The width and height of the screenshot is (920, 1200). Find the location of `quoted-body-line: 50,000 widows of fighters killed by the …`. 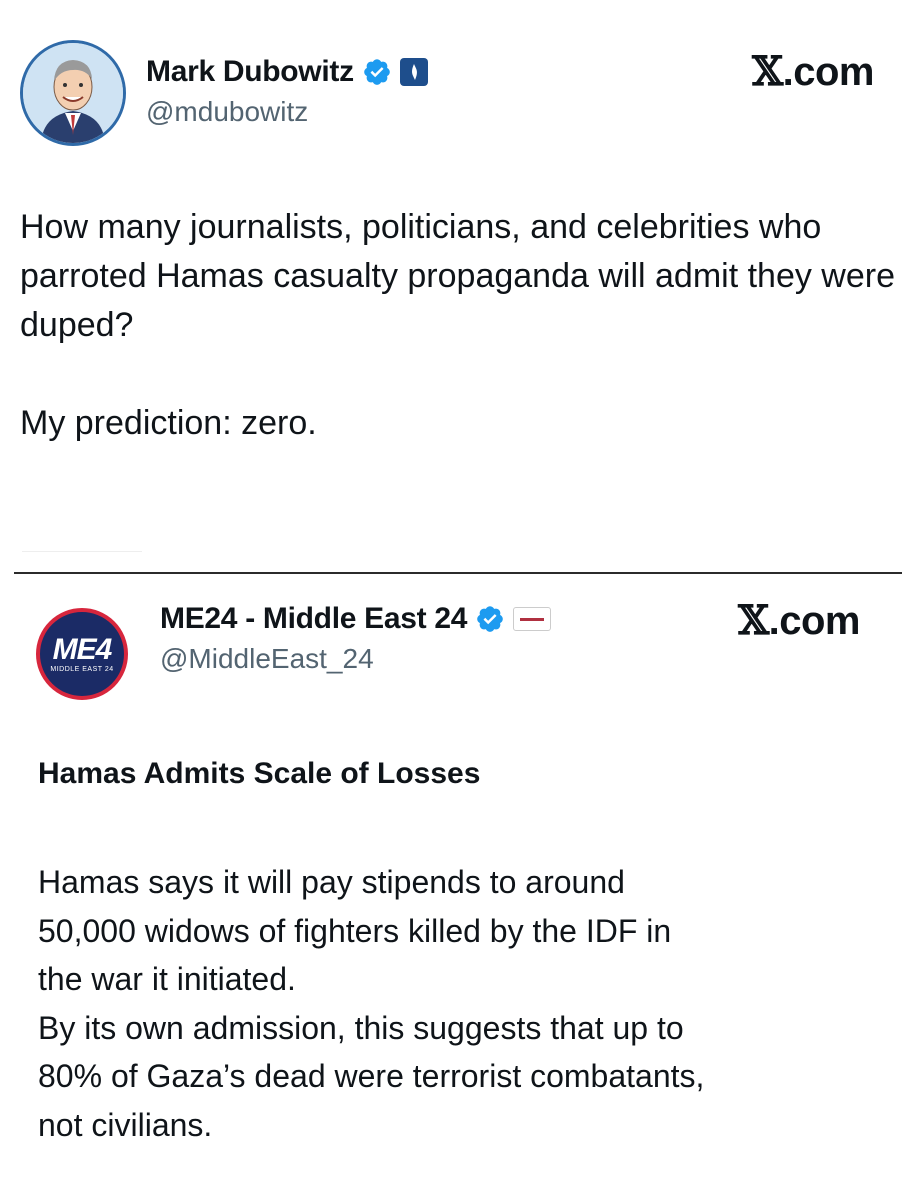

quoted-body-line: 50,000 widows of fighters killed by the … is located at coordinates (355, 930).